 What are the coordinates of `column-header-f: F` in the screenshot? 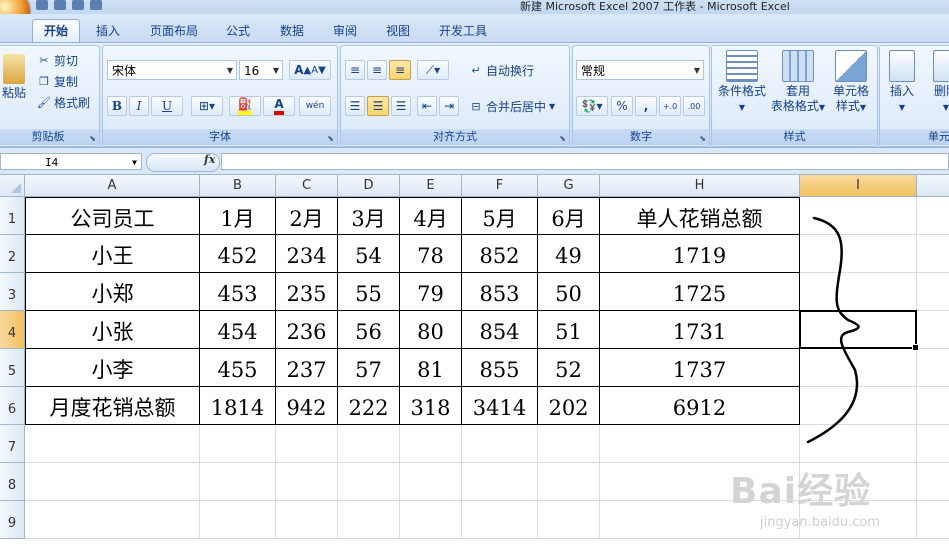 It's located at (500, 186).